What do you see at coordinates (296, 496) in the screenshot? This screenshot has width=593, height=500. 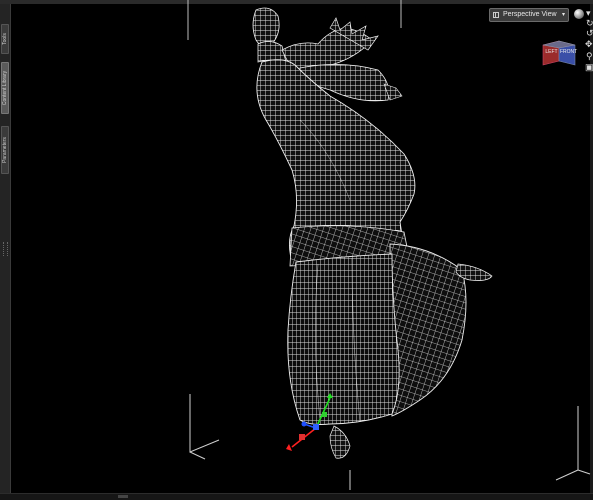 I see `bottom-status-bar` at bounding box center [296, 496].